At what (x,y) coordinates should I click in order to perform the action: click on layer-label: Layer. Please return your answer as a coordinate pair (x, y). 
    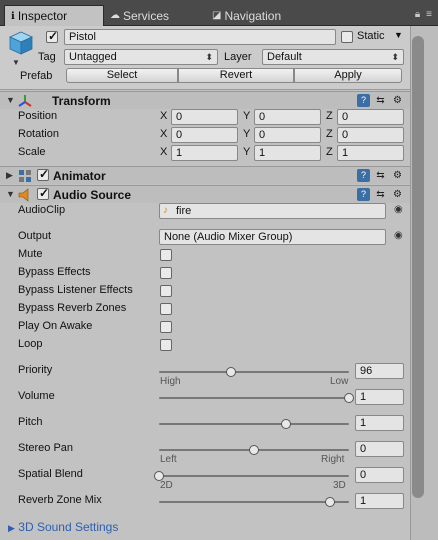
    Looking at the image, I should click on (238, 57).